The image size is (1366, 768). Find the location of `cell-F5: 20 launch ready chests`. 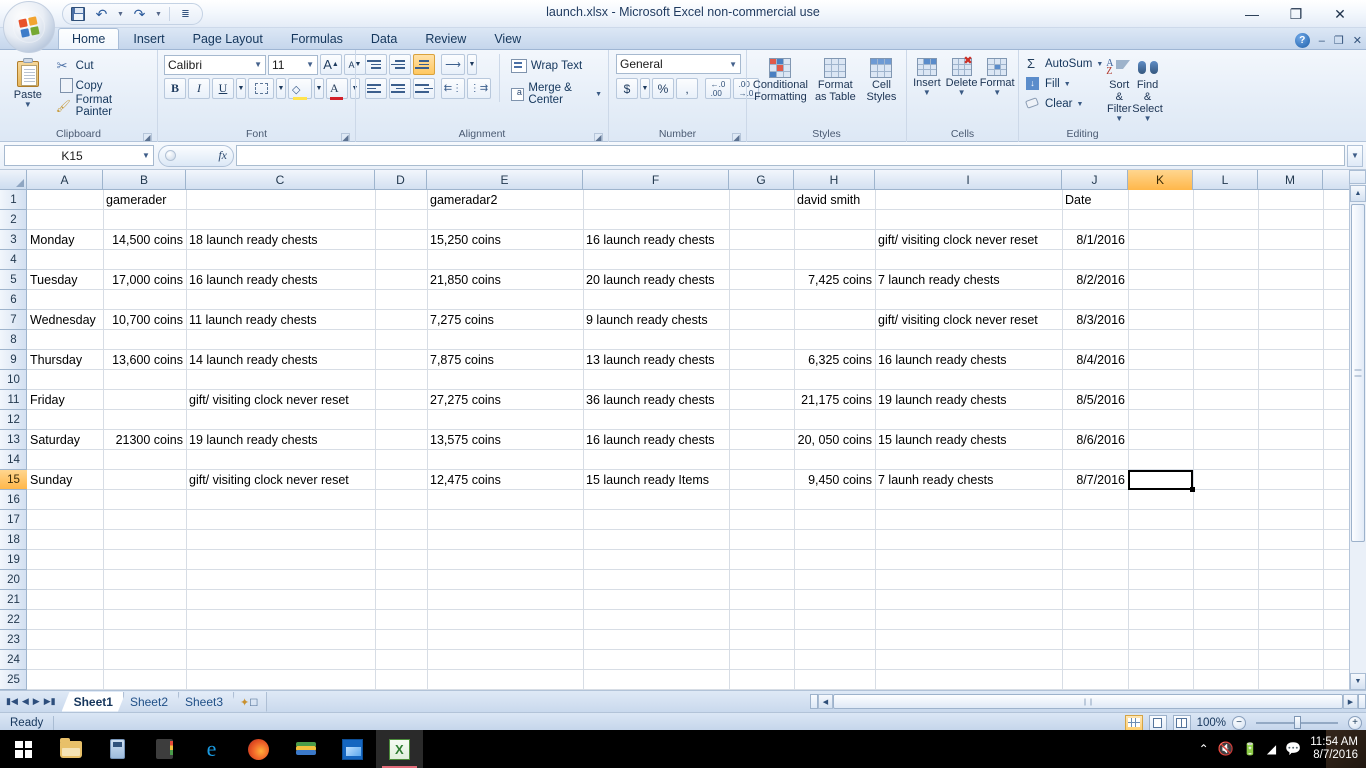

cell-F5: 20 launch ready chests is located at coordinates (650, 280).